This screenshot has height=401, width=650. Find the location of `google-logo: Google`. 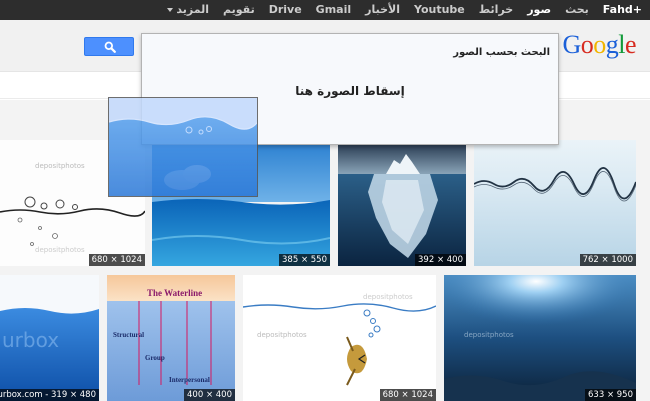

google-logo: Google is located at coordinates (599, 45).